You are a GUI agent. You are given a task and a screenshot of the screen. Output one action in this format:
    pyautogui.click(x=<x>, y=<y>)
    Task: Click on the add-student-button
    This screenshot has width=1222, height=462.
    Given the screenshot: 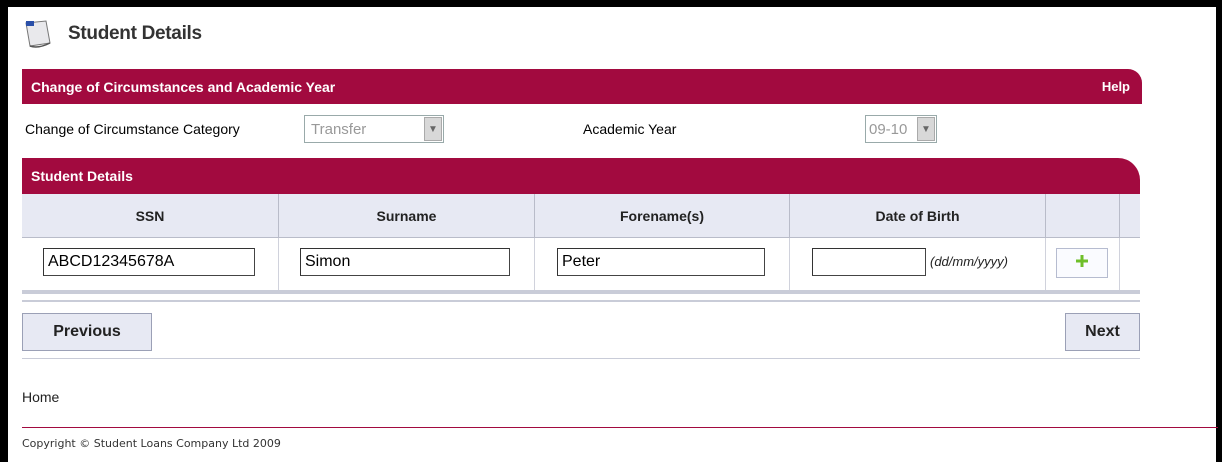 What is the action you would take?
    pyautogui.click(x=1082, y=263)
    